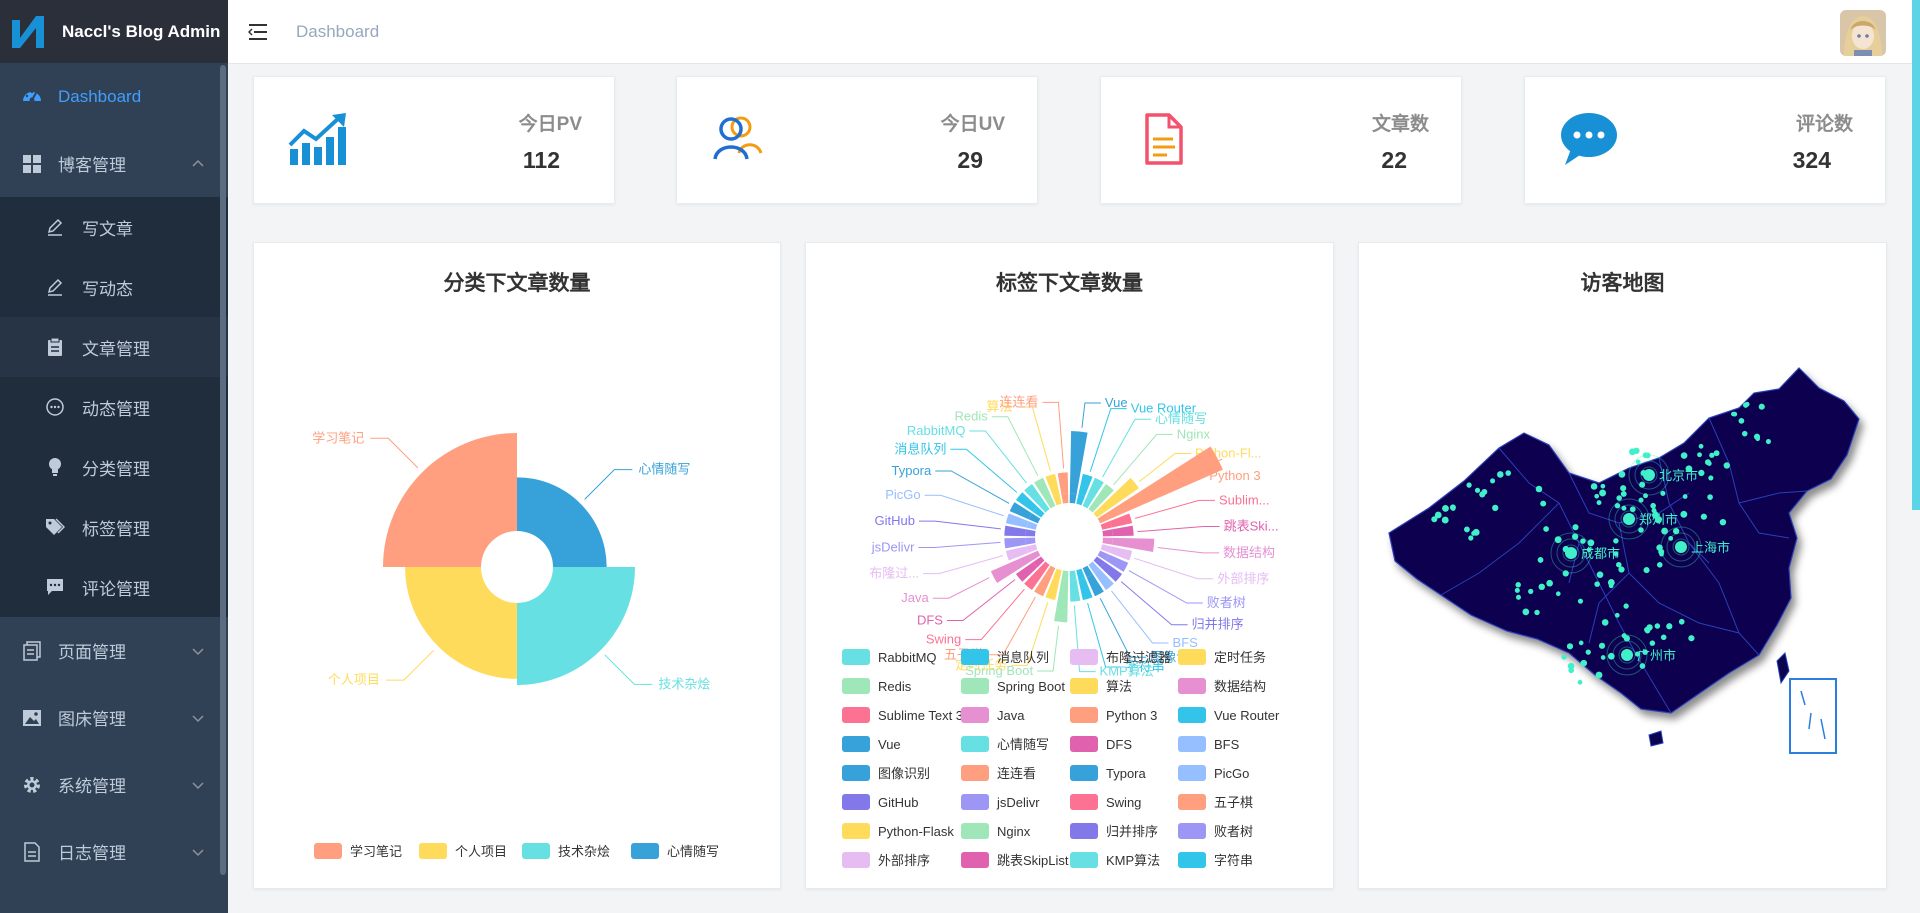 This screenshot has height=913, width=1920. Describe the element at coordinates (114, 287) in the screenshot. I see `sidebar-item-write-moment: 写动态` at that location.